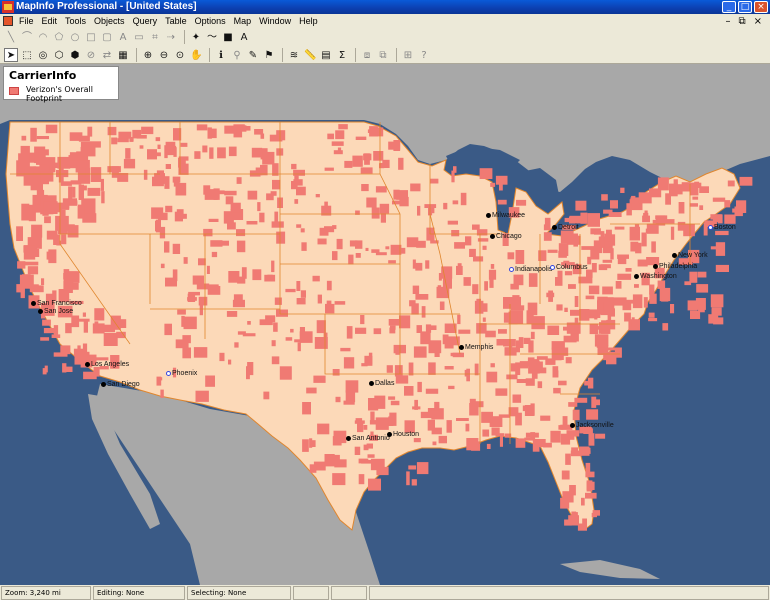 Image resolution: width=770 pixels, height=600 pixels. Describe the element at coordinates (59, 55) in the screenshot. I see `polygon-select-icon: ⬡` at that location.